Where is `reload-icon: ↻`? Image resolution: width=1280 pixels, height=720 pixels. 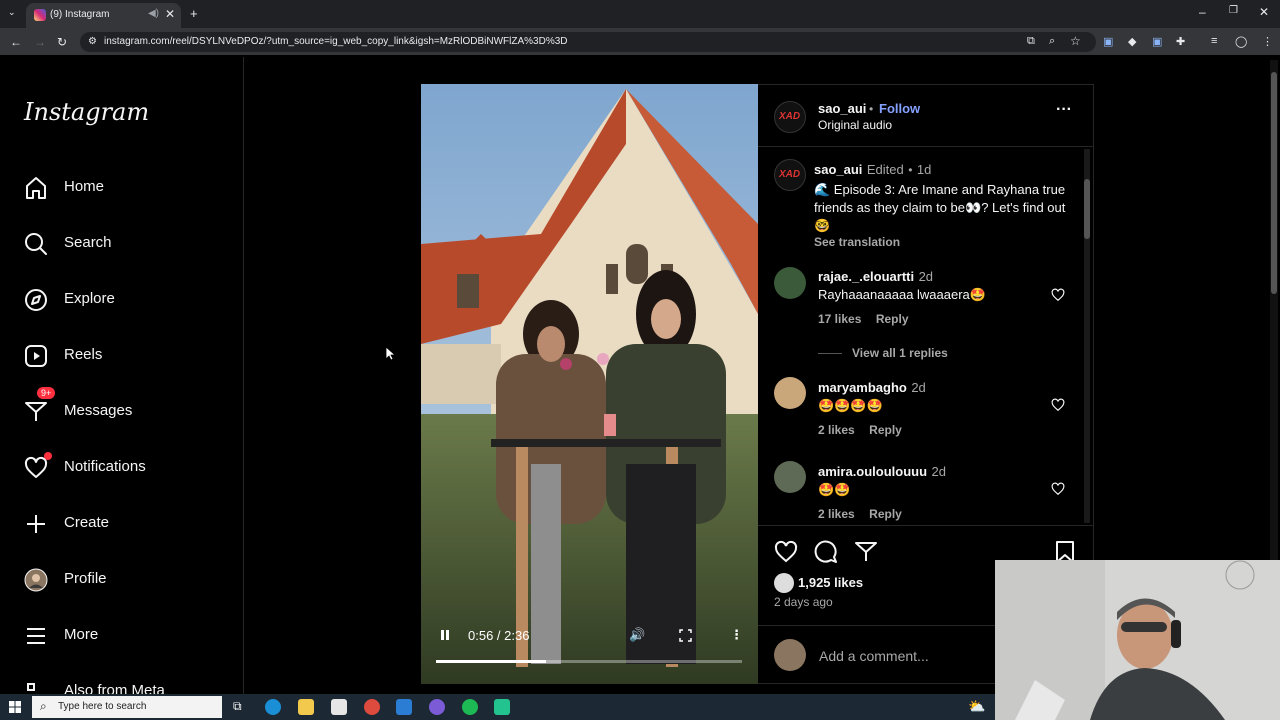 reload-icon: ↻ is located at coordinates (62, 42).